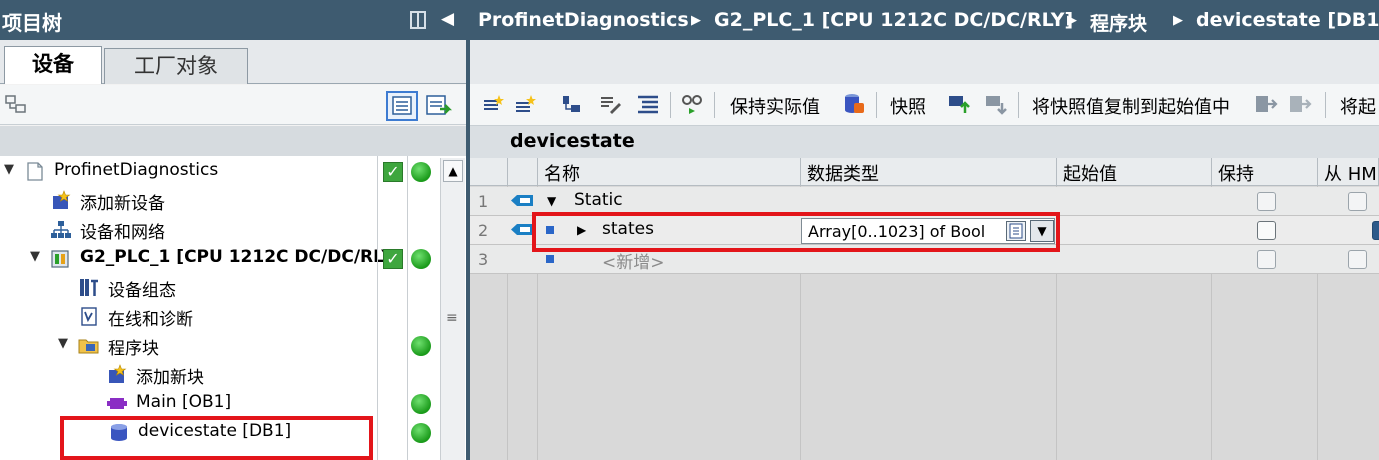 The image size is (1379, 460). I want to click on header-datatype: 数据类型, so click(929, 172).